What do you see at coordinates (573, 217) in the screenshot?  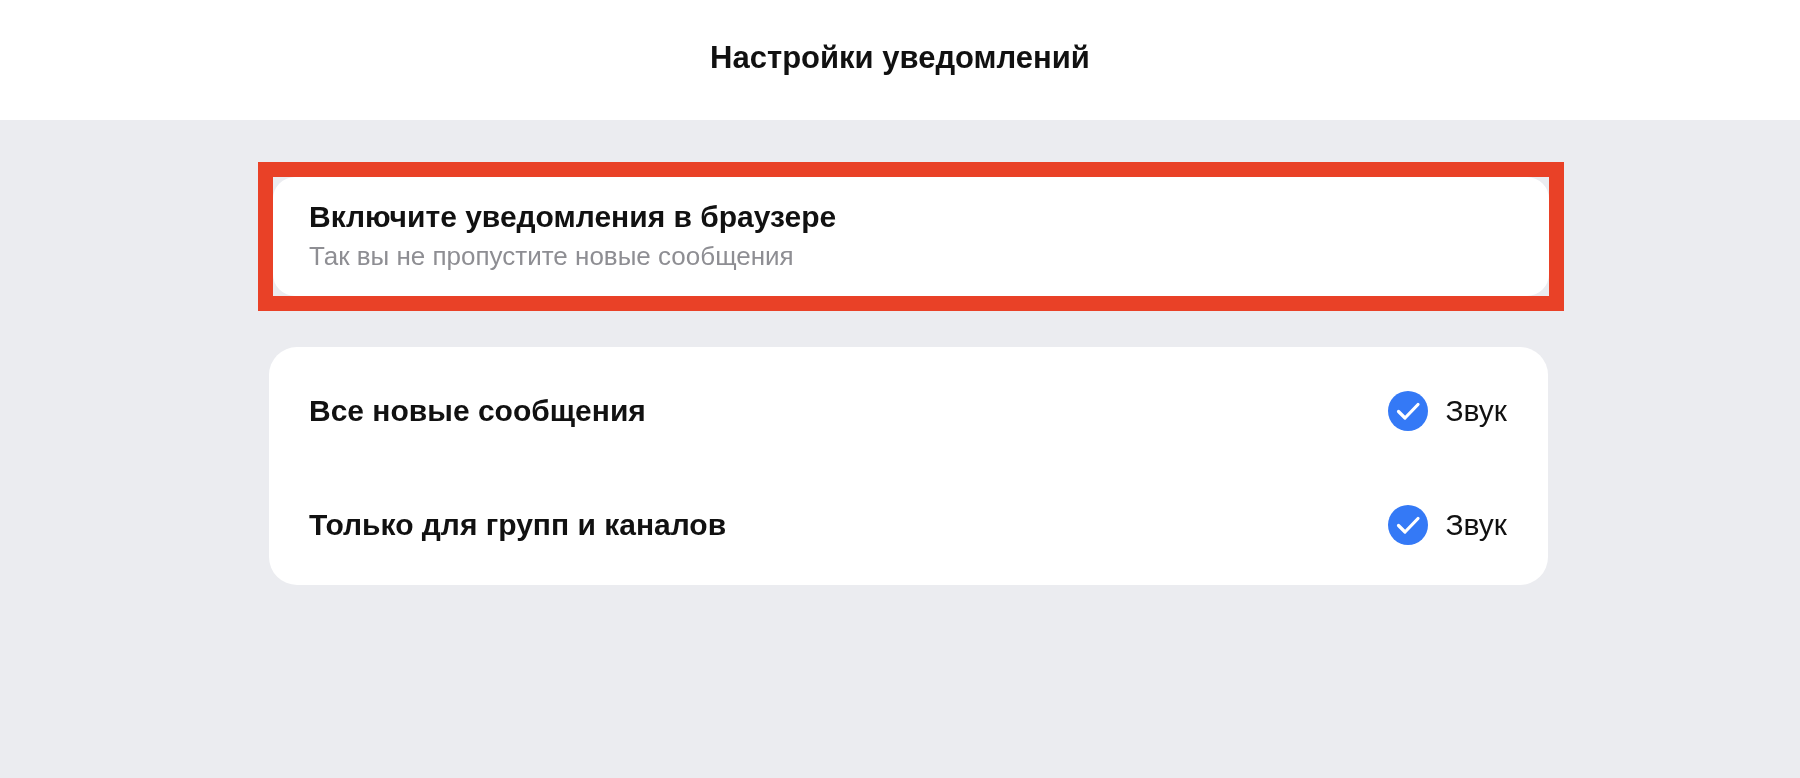 I see `banner-title: Включите уведомления в браузере` at bounding box center [573, 217].